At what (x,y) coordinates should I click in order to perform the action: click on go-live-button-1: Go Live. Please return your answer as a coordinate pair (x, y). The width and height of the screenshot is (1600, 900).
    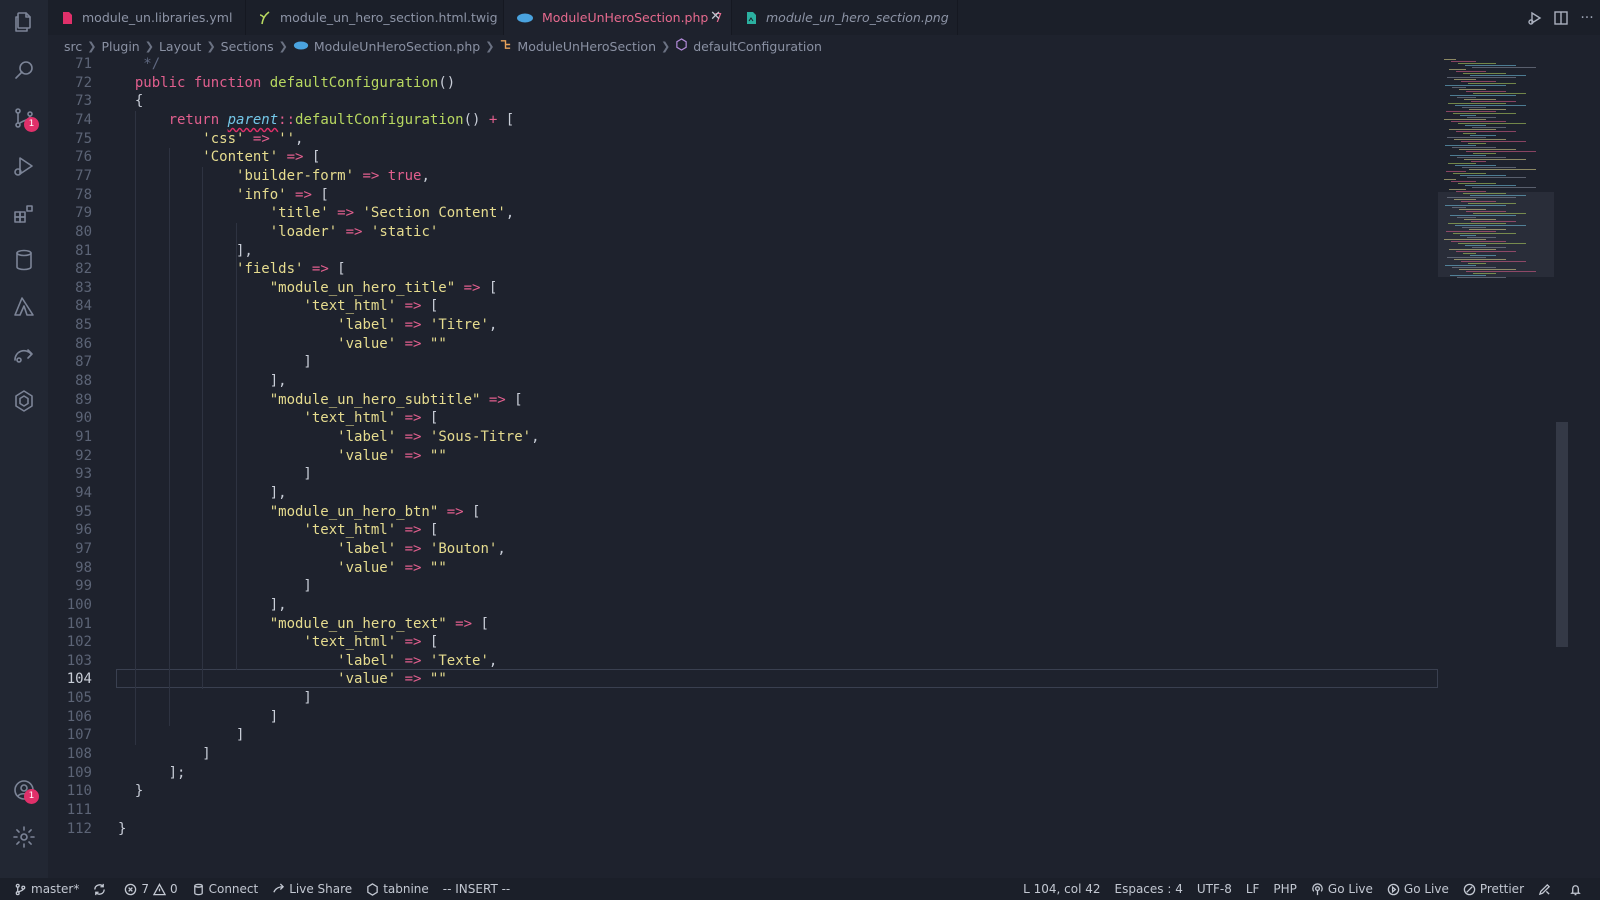
    Looking at the image, I should click on (1342, 889).